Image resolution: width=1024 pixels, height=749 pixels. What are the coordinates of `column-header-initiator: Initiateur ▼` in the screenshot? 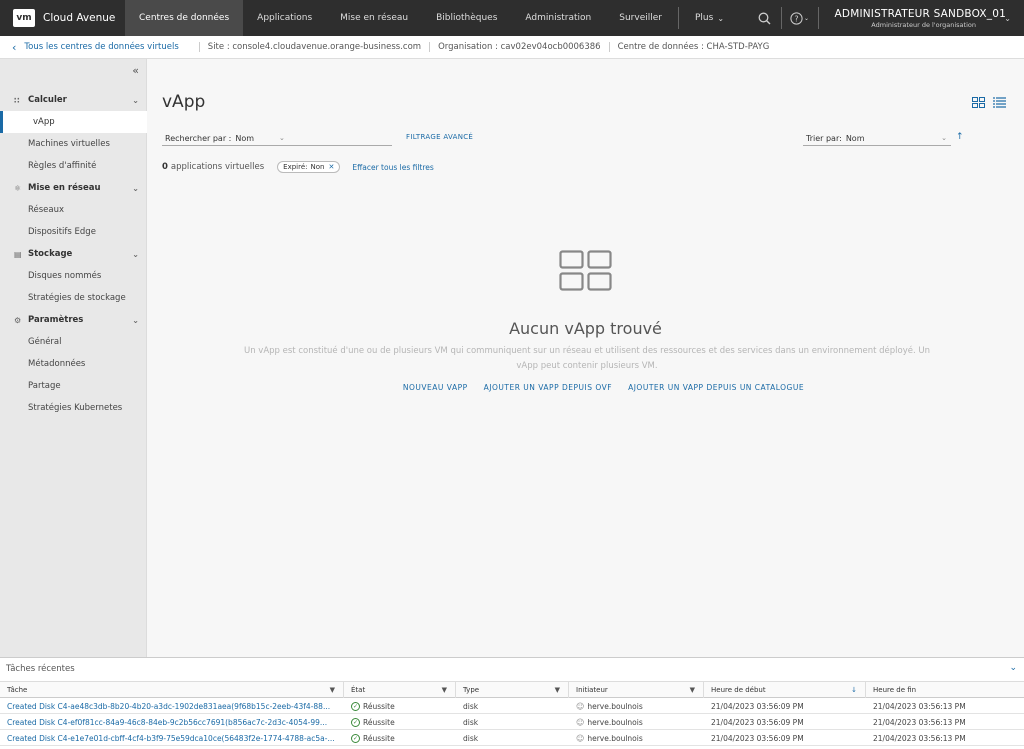 It's located at (636, 690).